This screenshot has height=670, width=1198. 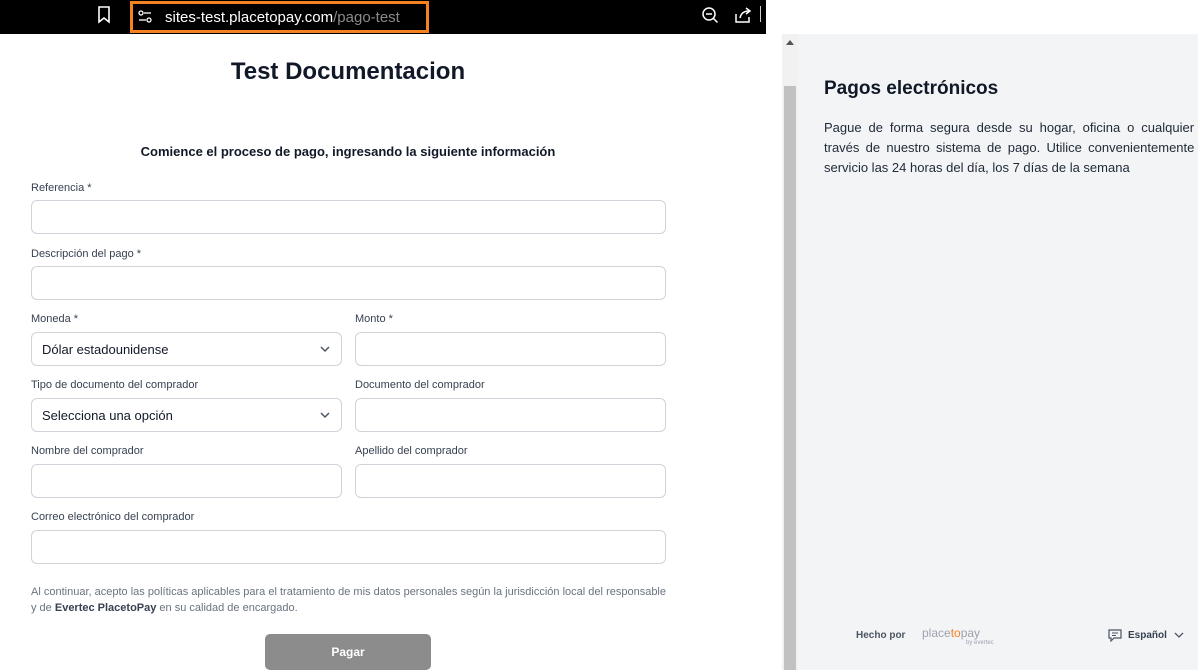 What do you see at coordinates (510, 349) in the screenshot?
I see `amount-input` at bounding box center [510, 349].